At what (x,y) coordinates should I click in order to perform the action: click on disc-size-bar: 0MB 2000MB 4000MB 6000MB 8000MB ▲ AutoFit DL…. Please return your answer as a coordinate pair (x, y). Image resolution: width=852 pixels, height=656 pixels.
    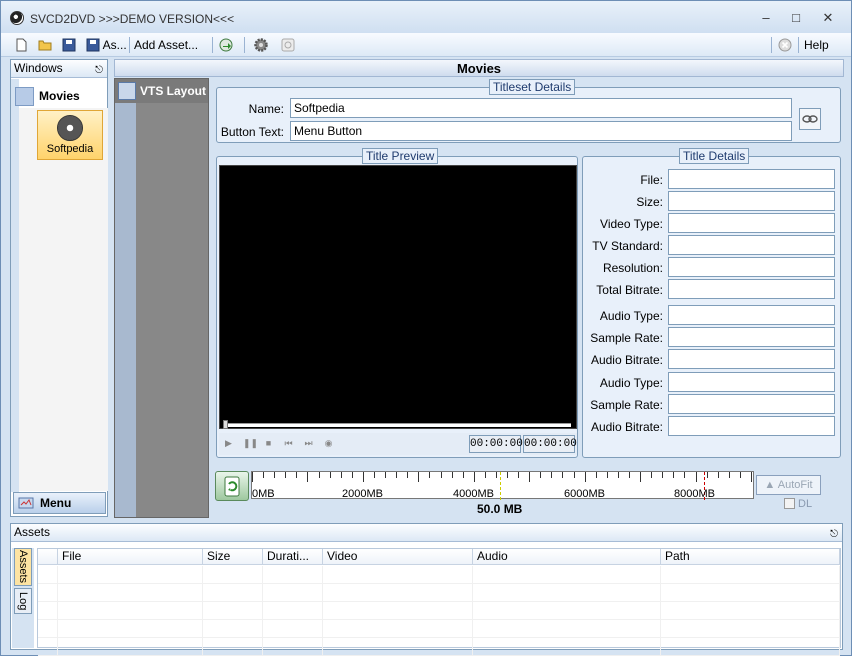
    Looking at the image, I should click on (527, 493).